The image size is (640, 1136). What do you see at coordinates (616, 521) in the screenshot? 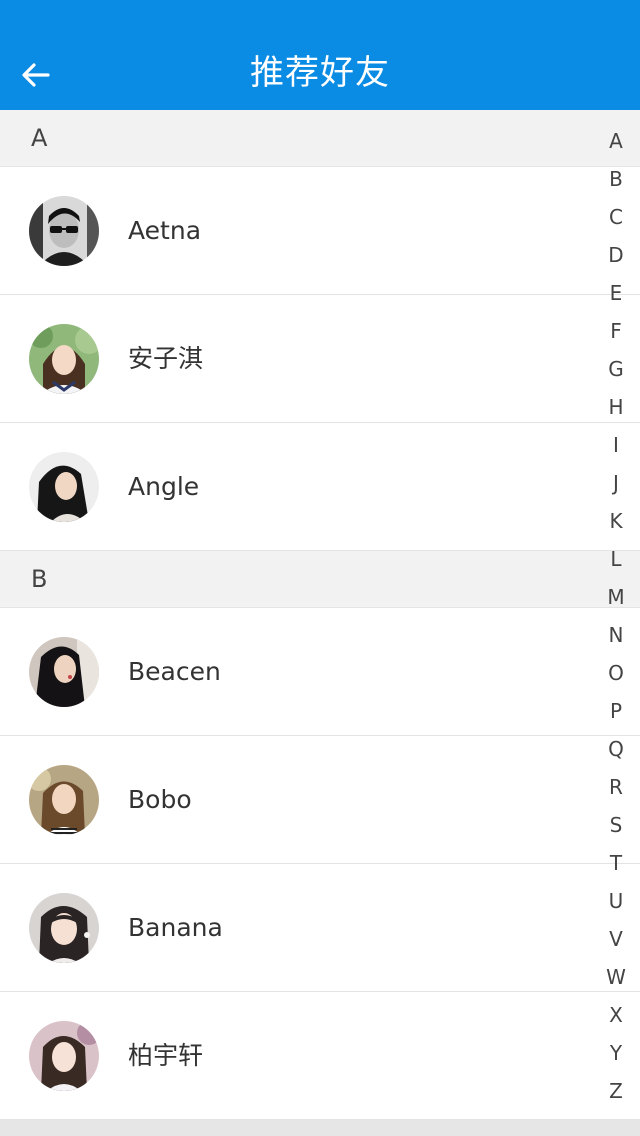
I see `index-letter-k: K` at bounding box center [616, 521].